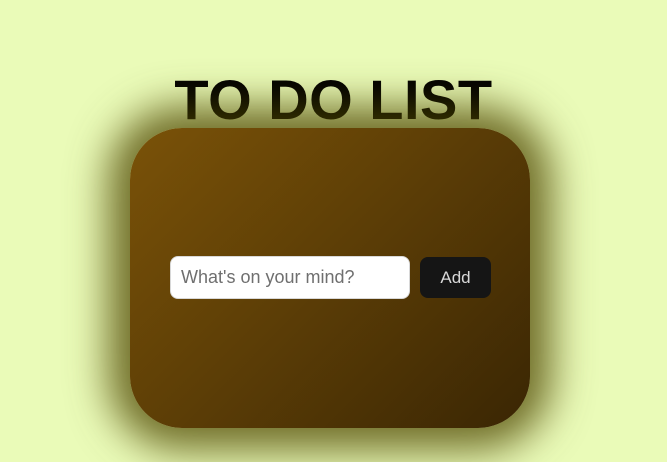 The height and width of the screenshot is (462, 667). What do you see at coordinates (290, 277) in the screenshot?
I see `todo-input: What's on your mind?` at bounding box center [290, 277].